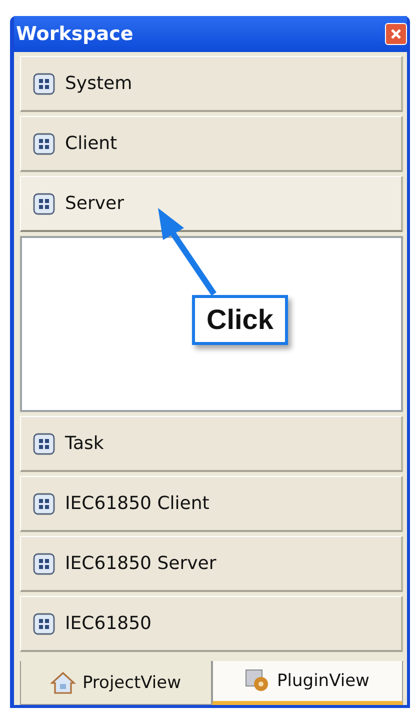 The image size is (414, 711). What do you see at coordinates (307, 683) in the screenshot?
I see `view-tab: PluginView` at bounding box center [307, 683].